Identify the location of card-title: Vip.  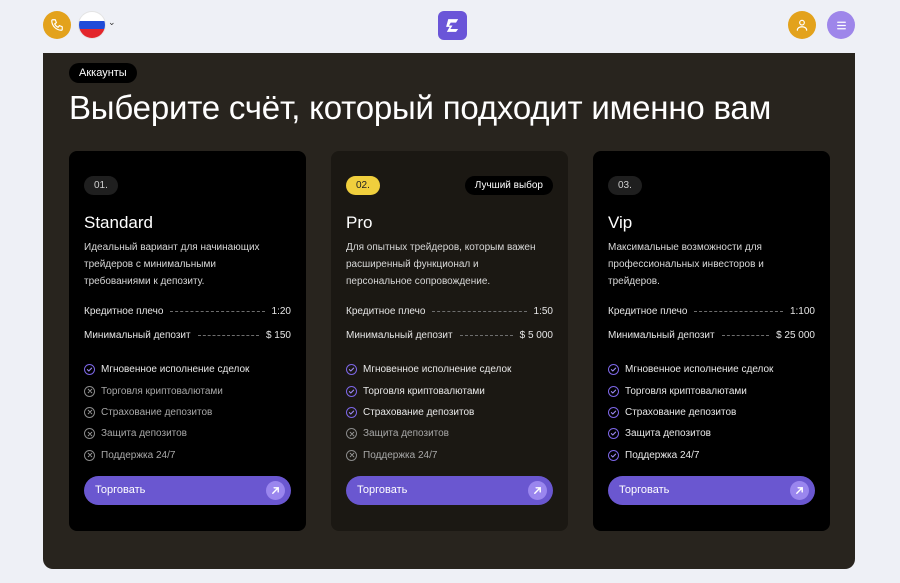
(620, 222).